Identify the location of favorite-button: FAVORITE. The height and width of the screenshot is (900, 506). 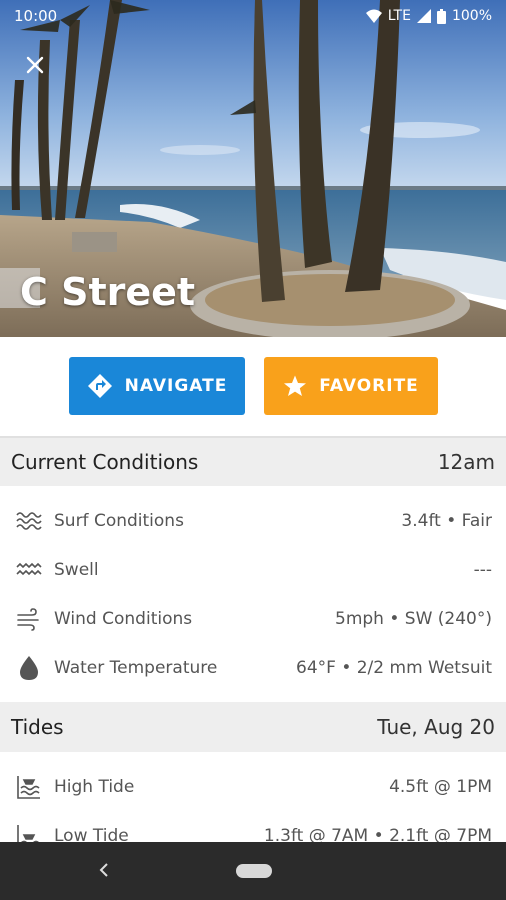
(351, 386).